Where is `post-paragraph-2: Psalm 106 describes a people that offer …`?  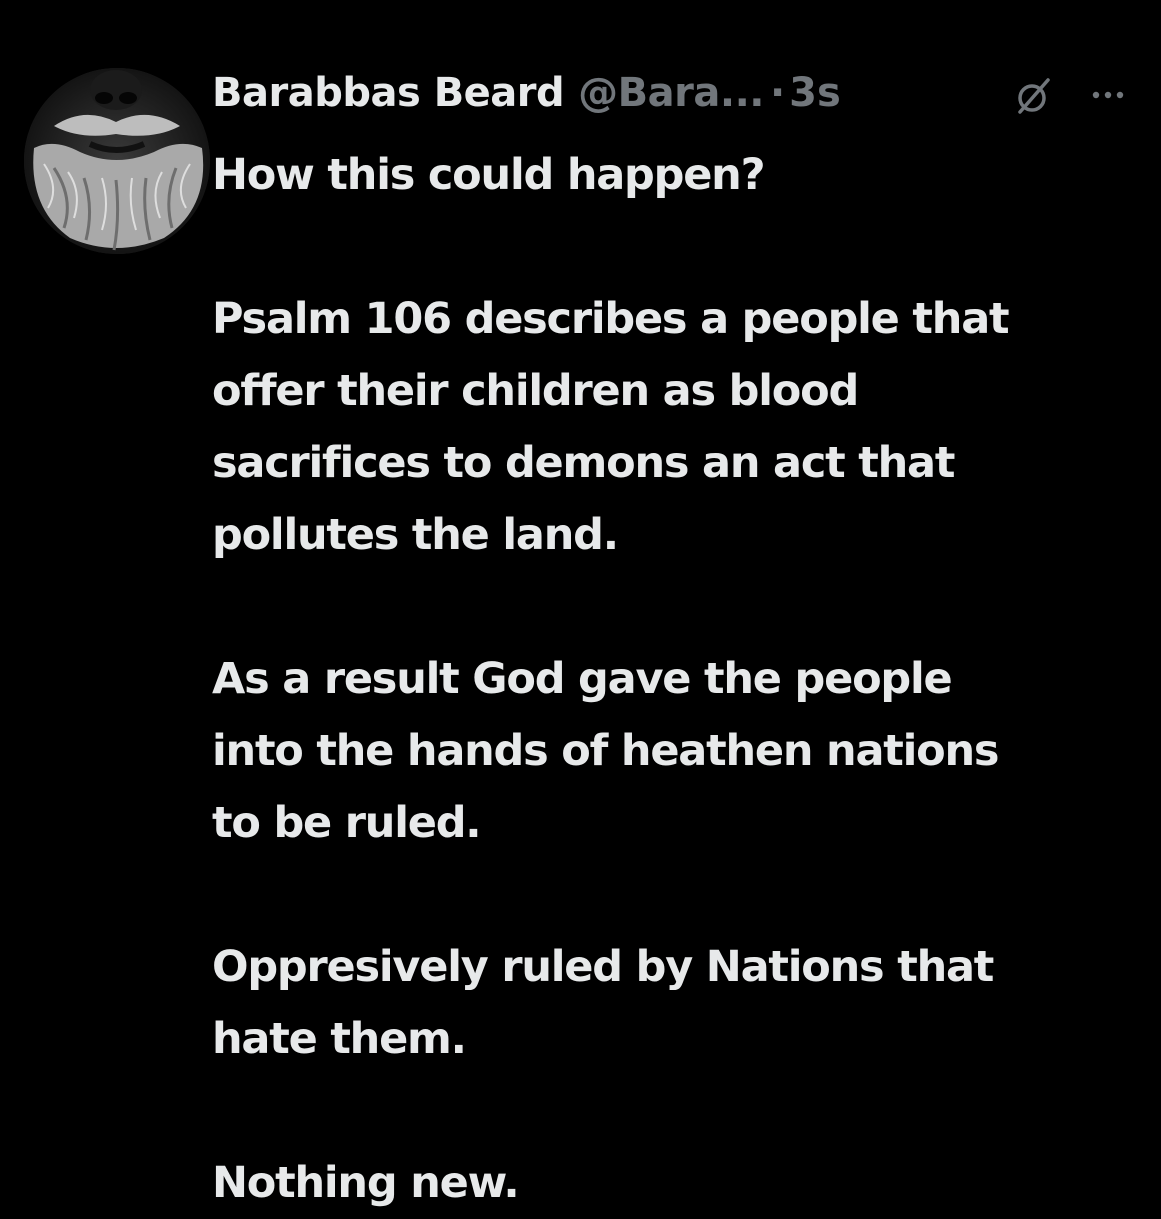
post-paragraph-2: Psalm 106 describes a people that offer … is located at coordinates (611, 427).